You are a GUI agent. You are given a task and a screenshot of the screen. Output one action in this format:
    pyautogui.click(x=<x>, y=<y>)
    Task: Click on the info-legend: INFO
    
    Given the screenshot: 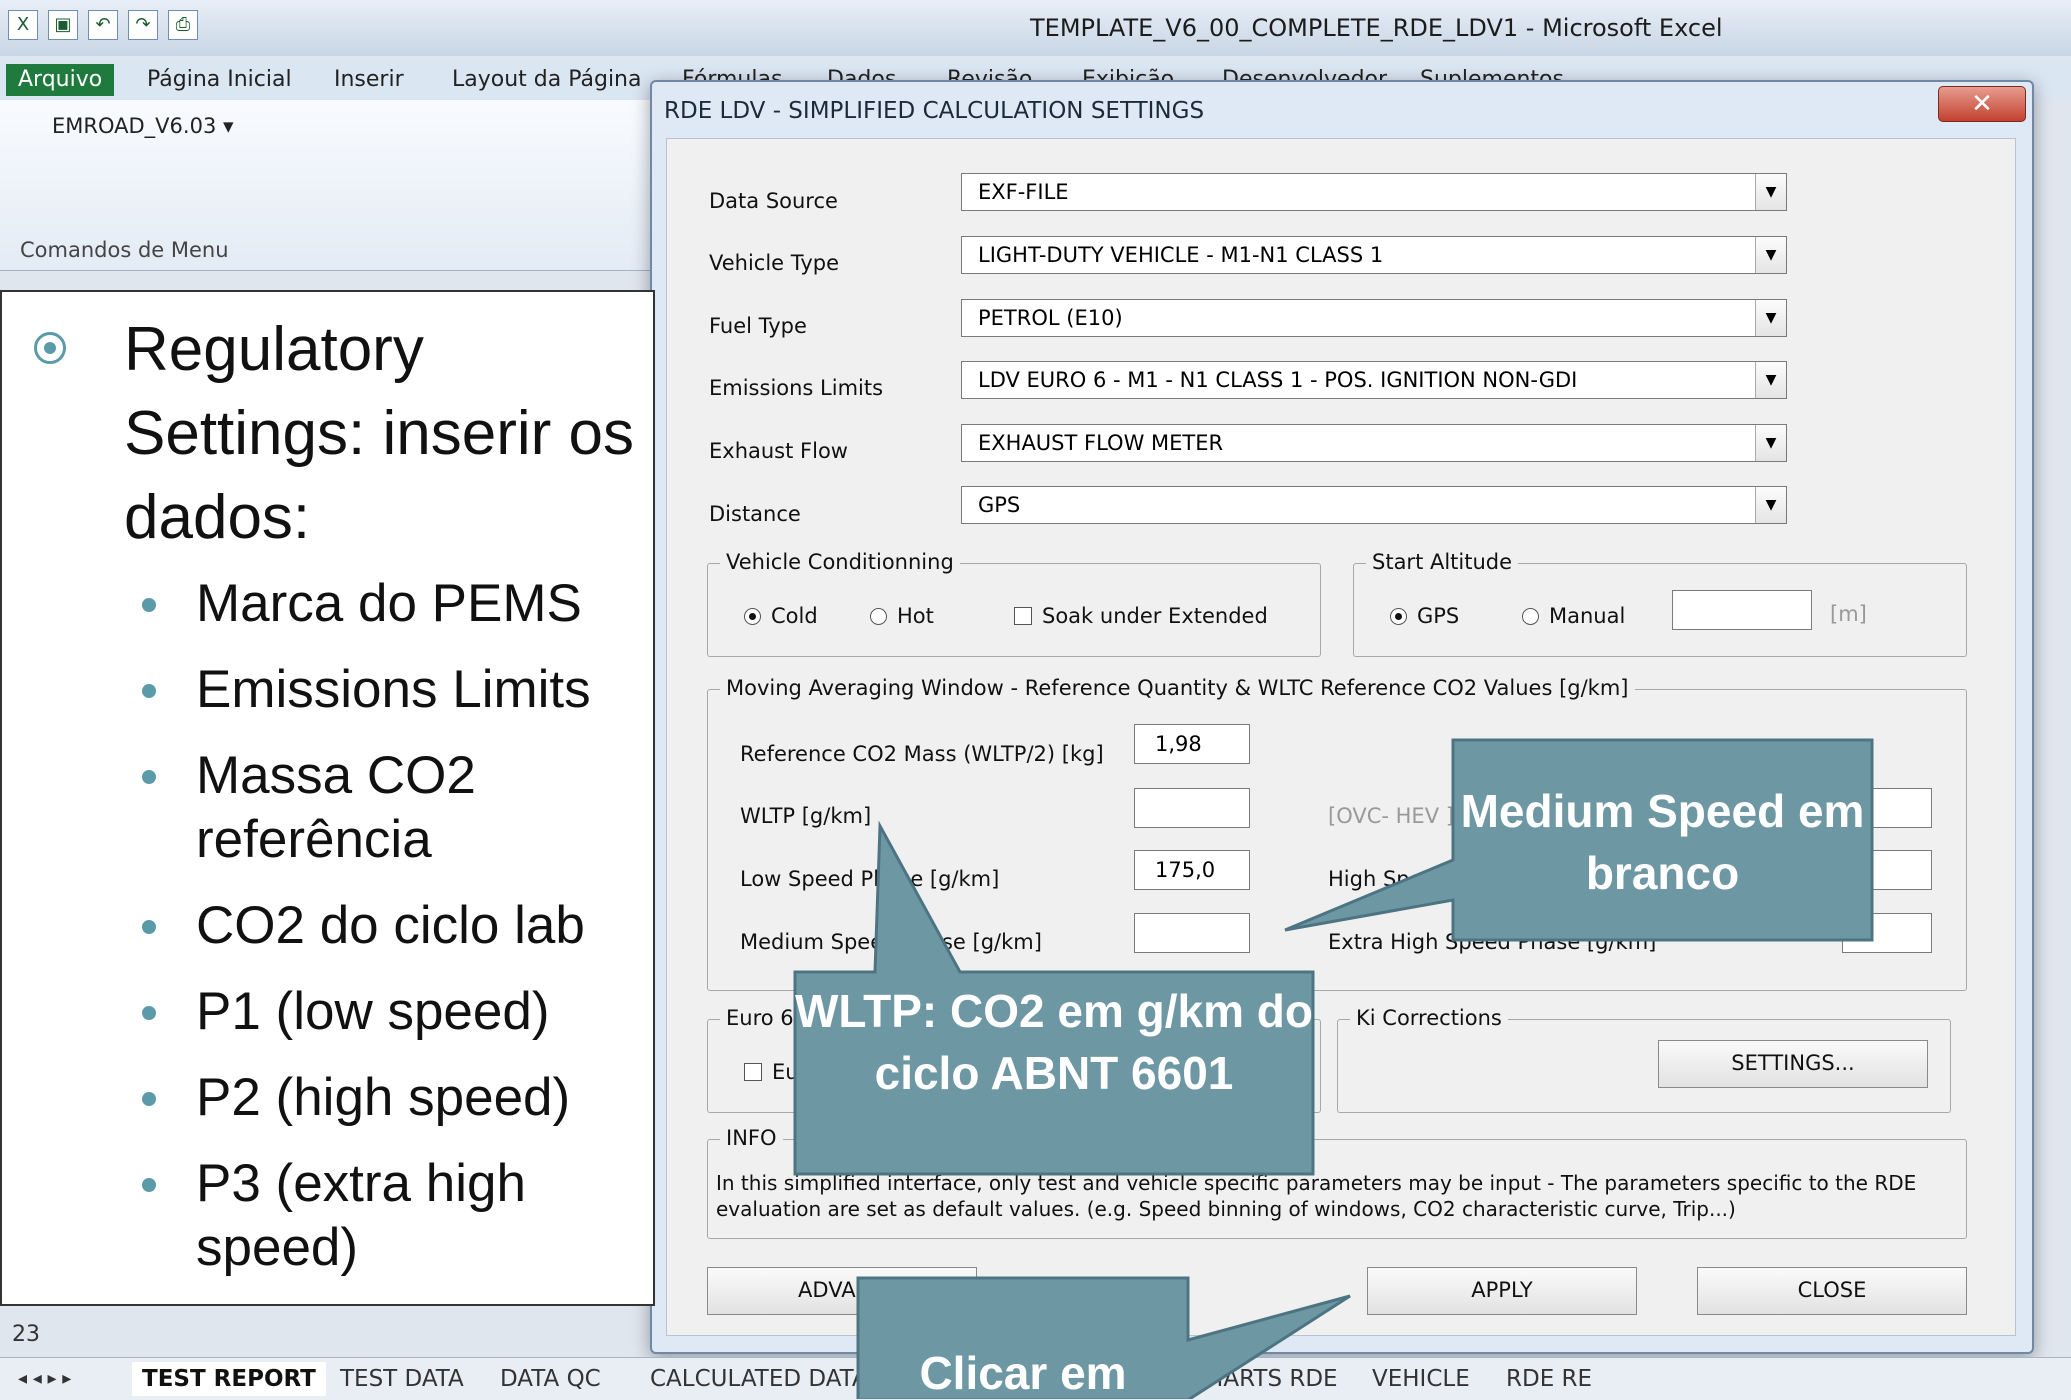 What is the action you would take?
    pyautogui.click(x=751, y=1138)
    